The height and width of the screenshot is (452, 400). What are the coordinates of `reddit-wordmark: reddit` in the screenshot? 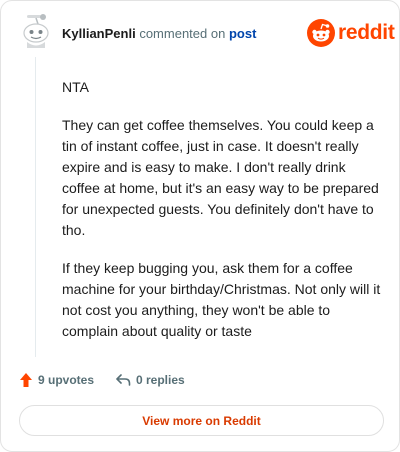 It's located at (366, 32).